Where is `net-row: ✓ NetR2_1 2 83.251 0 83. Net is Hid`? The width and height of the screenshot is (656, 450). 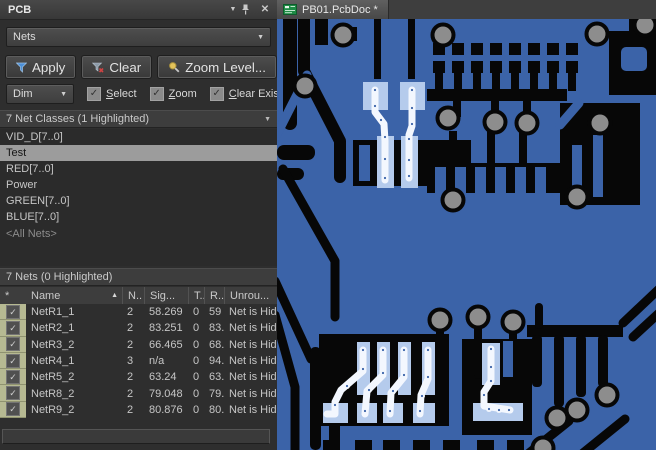
net-row: ✓ NetR2_1 2 83.251 0 83. Net is Hid is located at coordinates (138, 328).